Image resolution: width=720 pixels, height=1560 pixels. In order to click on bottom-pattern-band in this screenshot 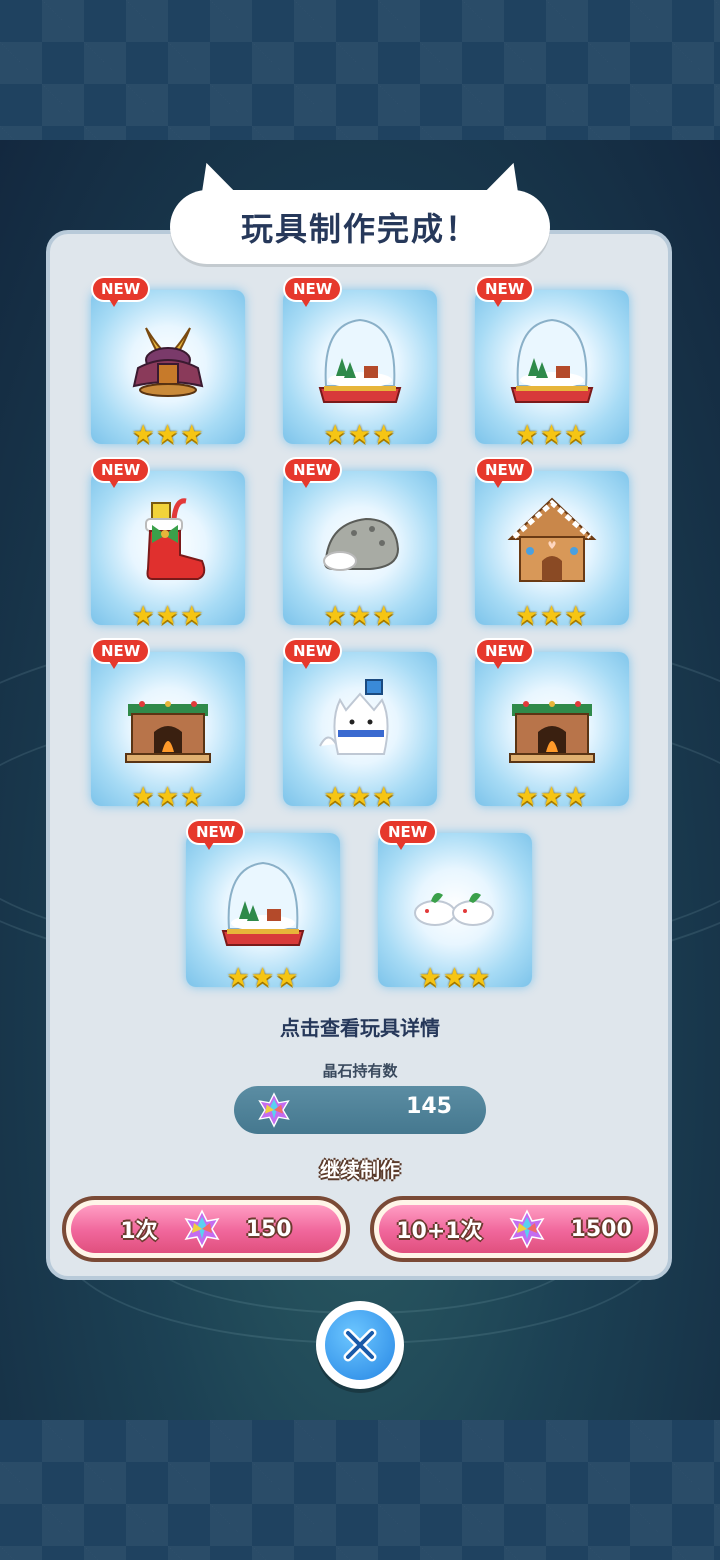, I will do `click(360, 1490)`.